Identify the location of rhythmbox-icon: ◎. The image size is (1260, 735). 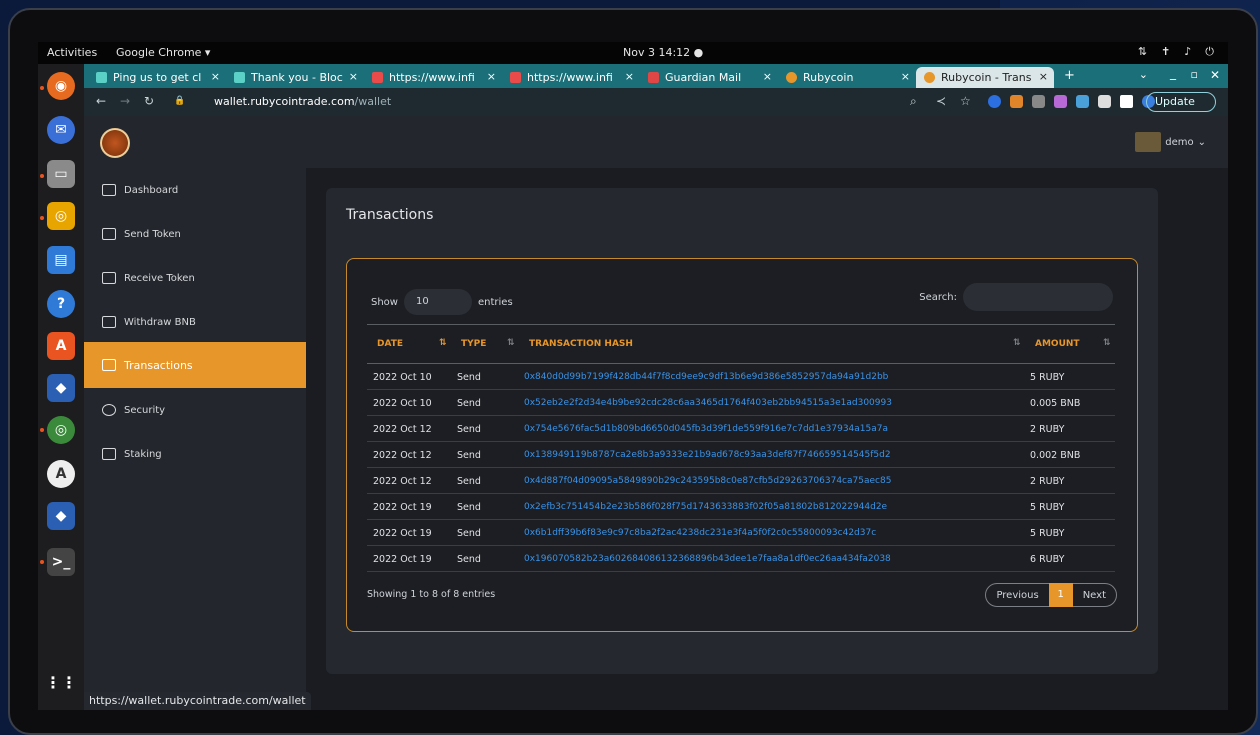
(61, 216).